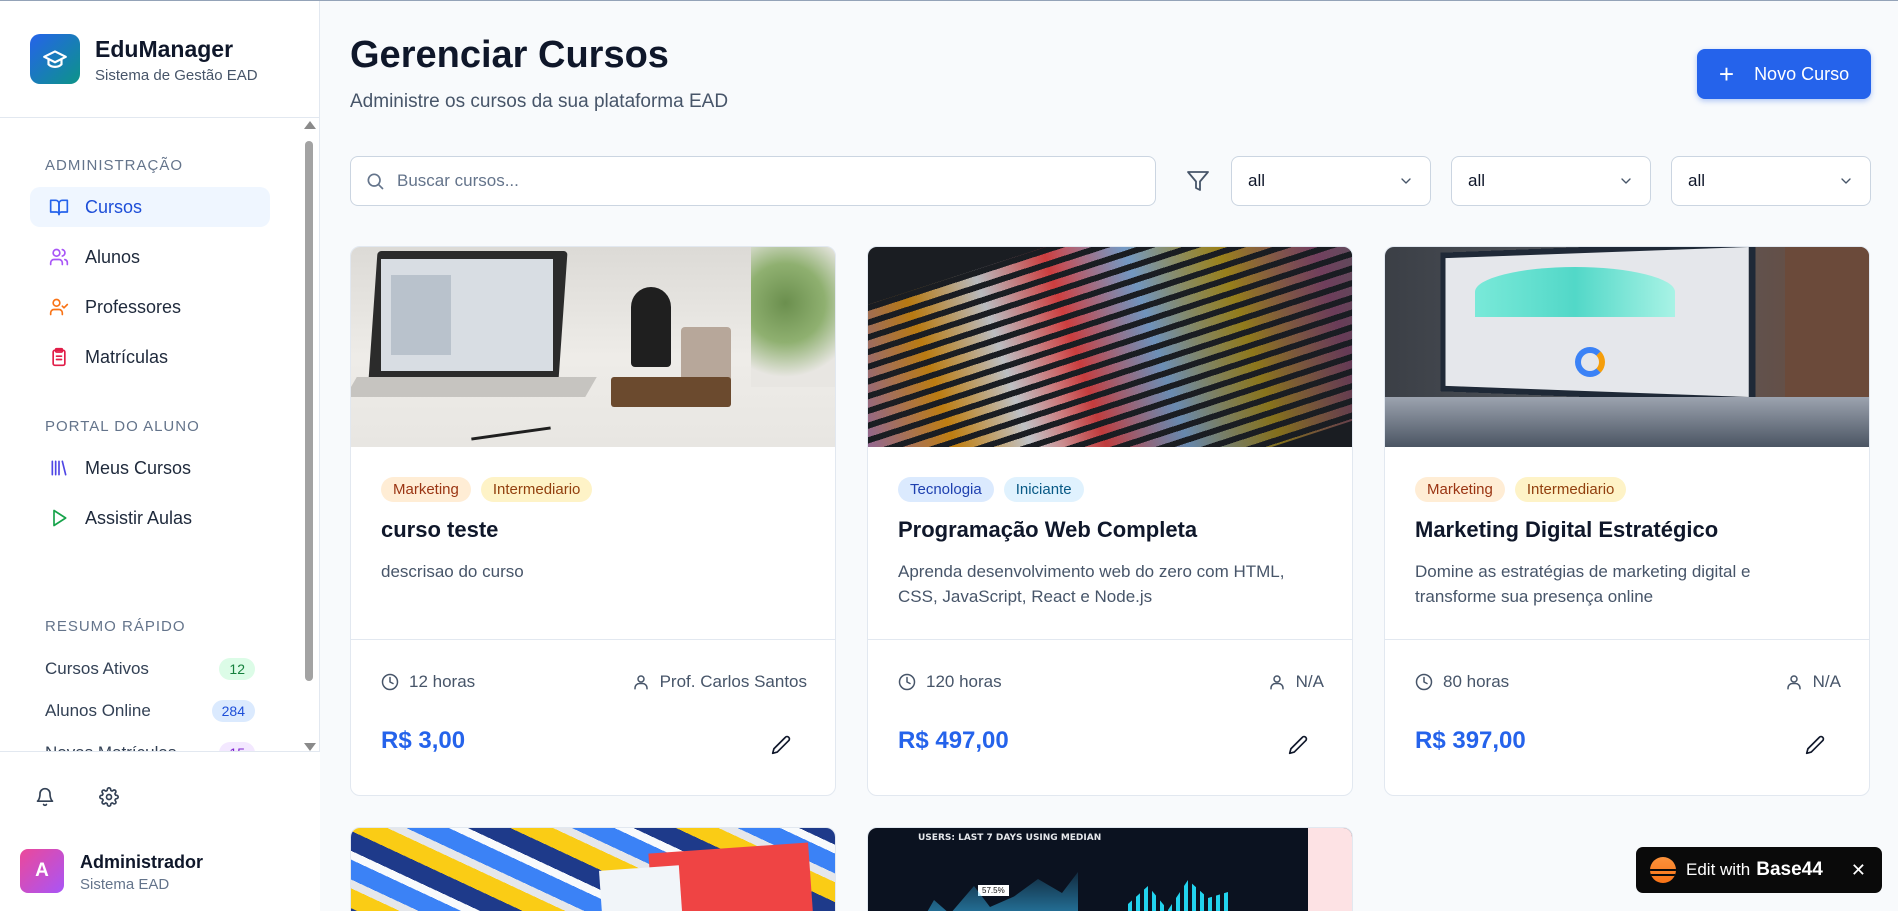 The image size is (1898, 911). What do you see at coordinates (1789, 869) in the screenshot?
I see `base44-brand: Base44` at bounding box center [1789, 869].